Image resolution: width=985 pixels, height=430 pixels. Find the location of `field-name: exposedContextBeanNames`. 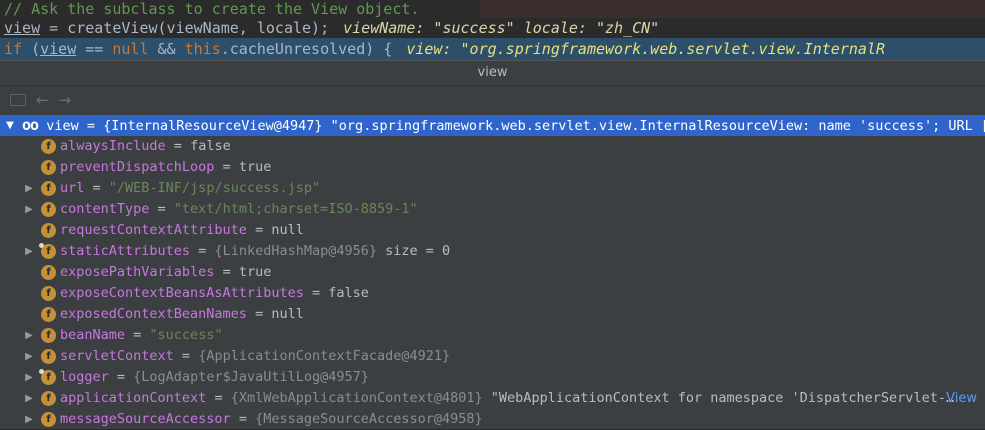

field-name: exposedContextBeanNames is located at coordinates (153, 314).